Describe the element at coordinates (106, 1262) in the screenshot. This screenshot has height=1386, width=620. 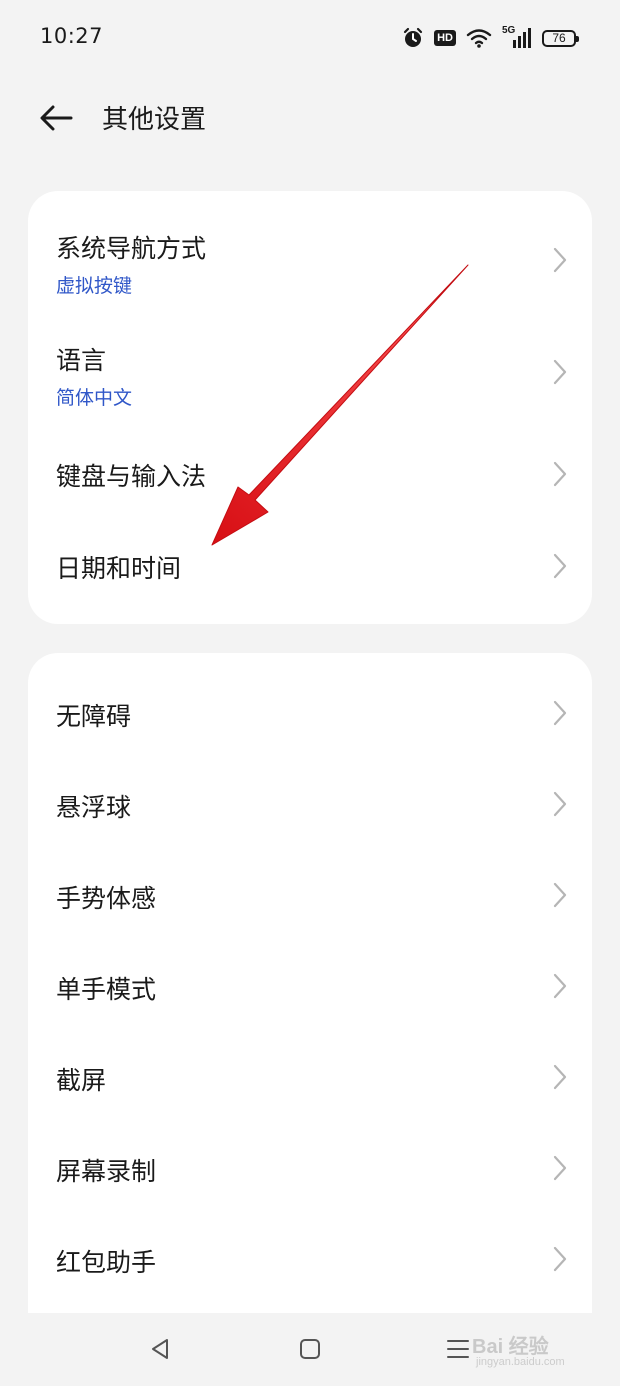
I see `setting-title: 红包助手` at that location.